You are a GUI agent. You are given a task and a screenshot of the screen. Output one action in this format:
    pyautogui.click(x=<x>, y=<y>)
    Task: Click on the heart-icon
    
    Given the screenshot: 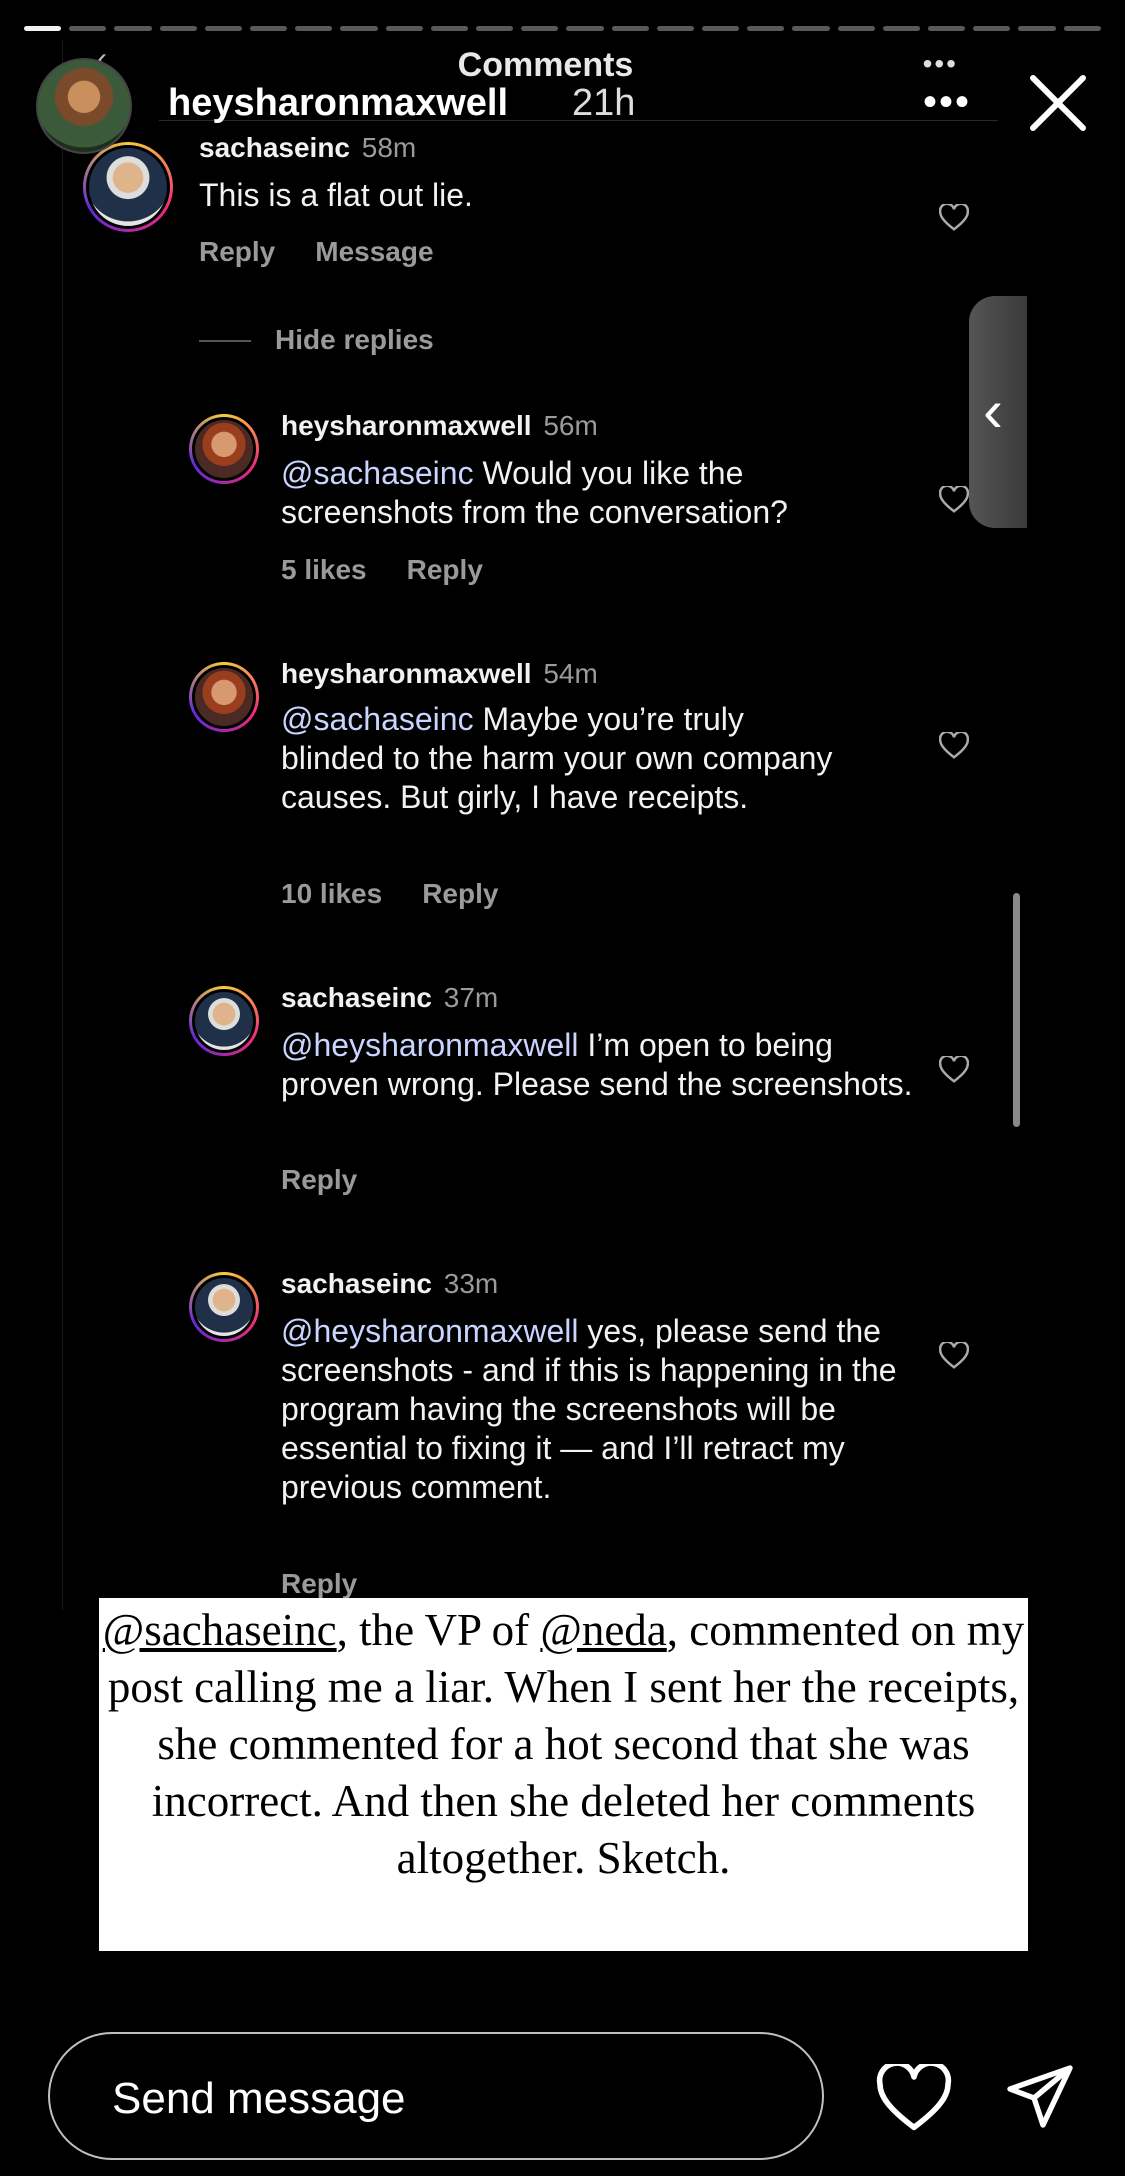 What is the action you would take?
    pyautogui.click(x=914, y=2098)
    